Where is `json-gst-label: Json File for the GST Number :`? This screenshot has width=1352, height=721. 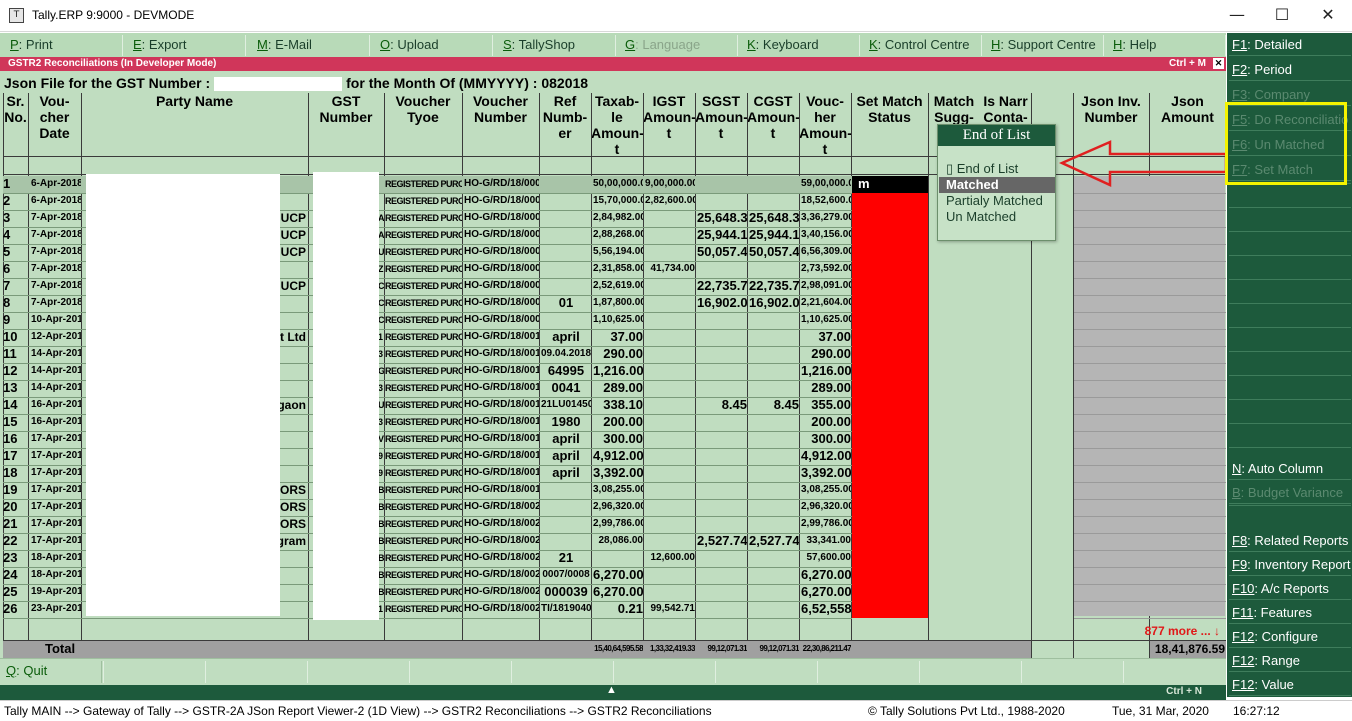
json-gst-label: Json File for the GST Number : is located at coordinates (107, 83).